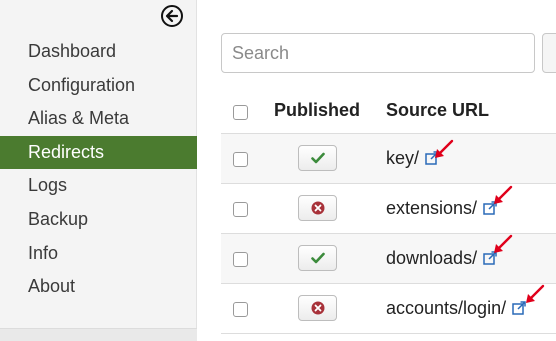 Image resolution: width=556 pixels, height=341 pixels. What do you see at coordinates (240, 112) in the screenshot?
I see `select-all-checkbox` at bounding box center [240, 112].